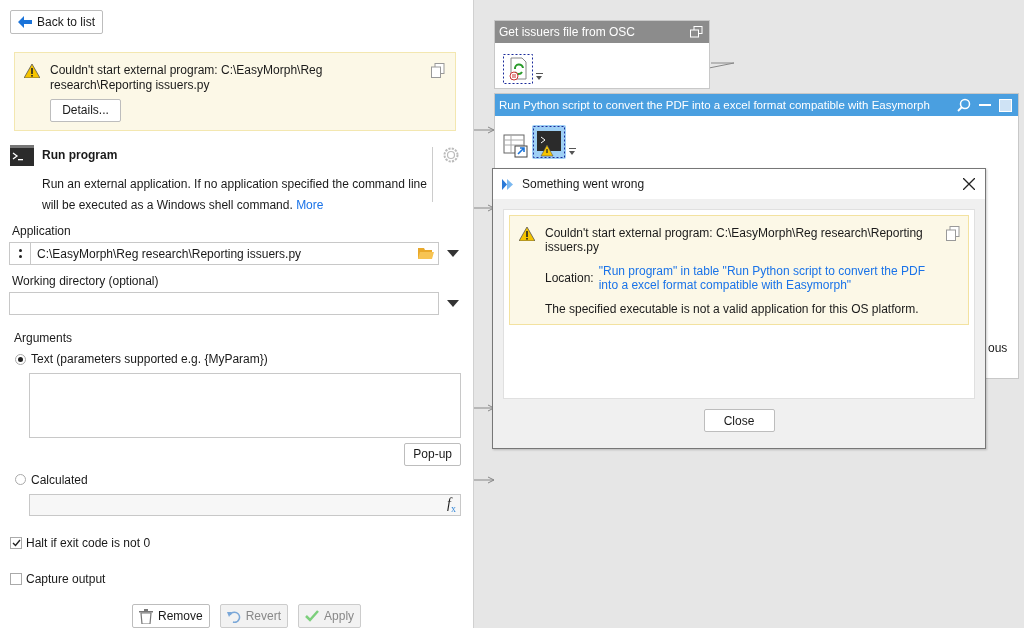 Image resolution: width=1024 pixels, height=628 pixels. I want to click on search-icon, so click(964, 105).